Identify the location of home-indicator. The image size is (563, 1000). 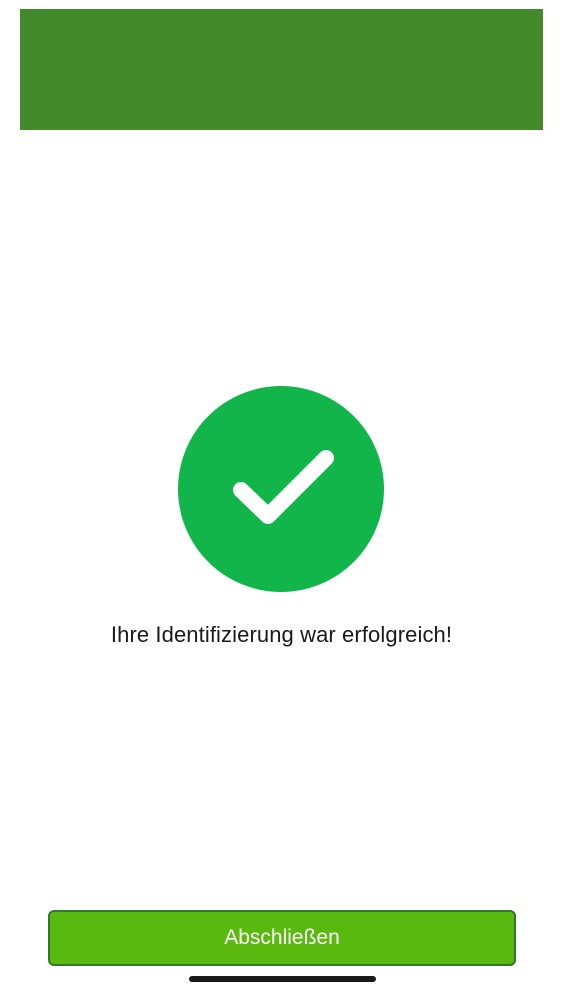
(282, 979).